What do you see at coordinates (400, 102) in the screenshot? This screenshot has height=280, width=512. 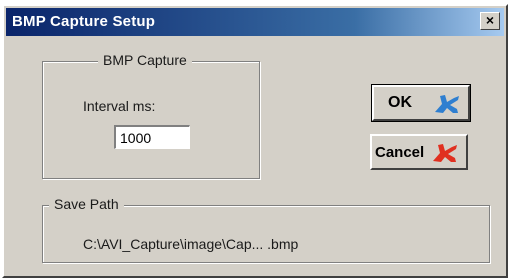 I see `ok-button-label: OK` at bounding box center [400, 102].